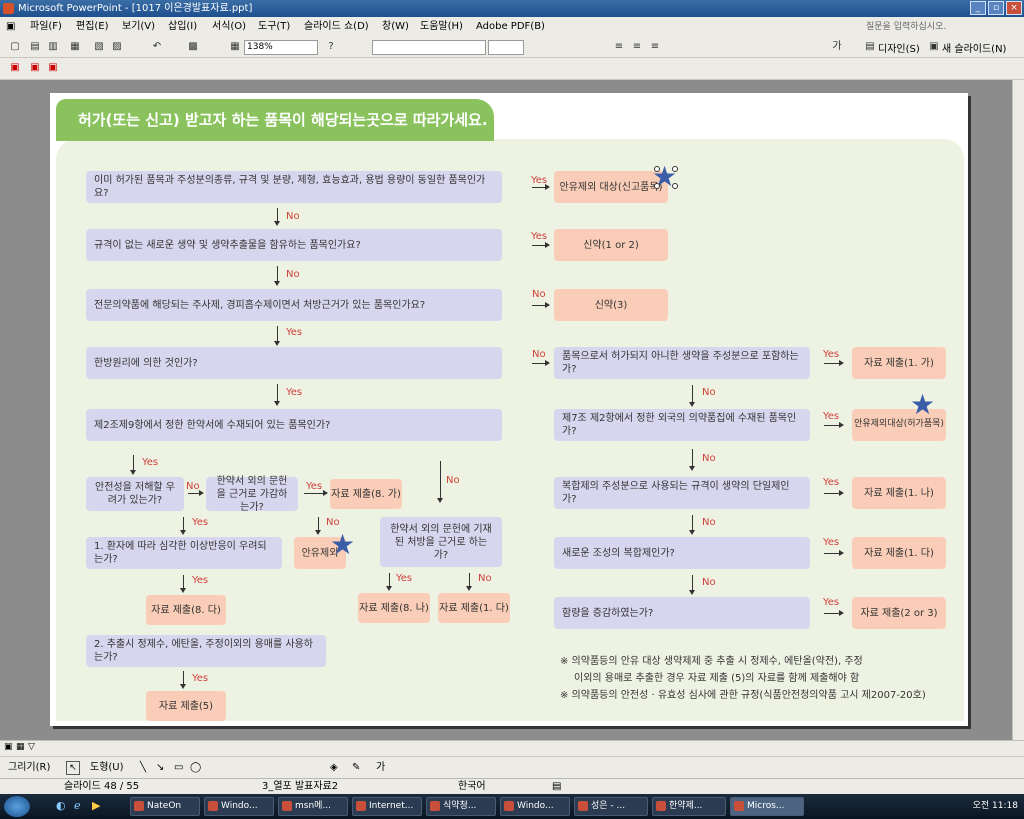 The width and height of the screenshot is (1024, 819). I want to click on rectangle-tool-icon: ▭, so click(178, 768).